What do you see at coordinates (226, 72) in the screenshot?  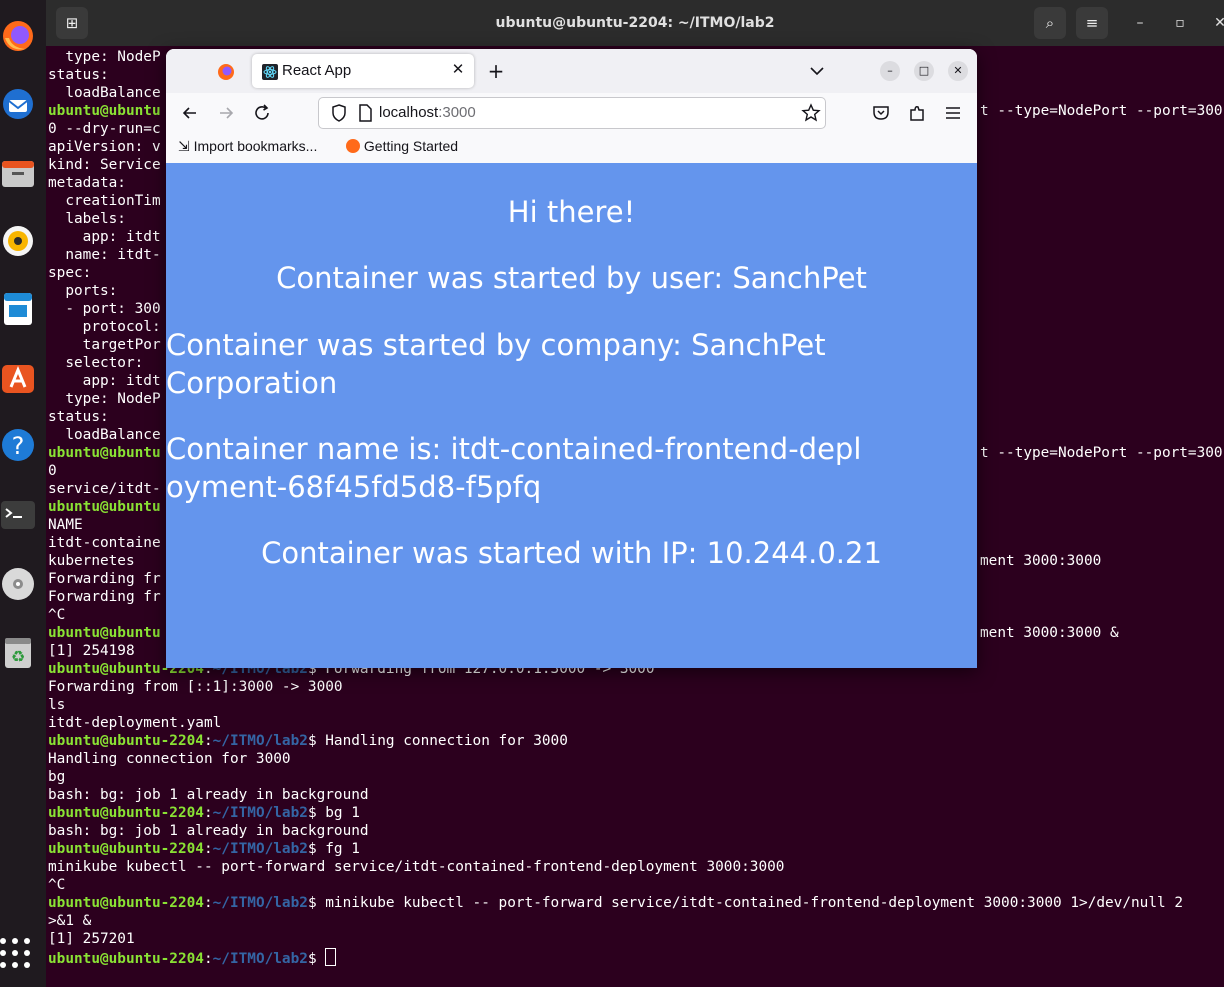 I see `firefox-view-tab` at bounding box center [226, 72].